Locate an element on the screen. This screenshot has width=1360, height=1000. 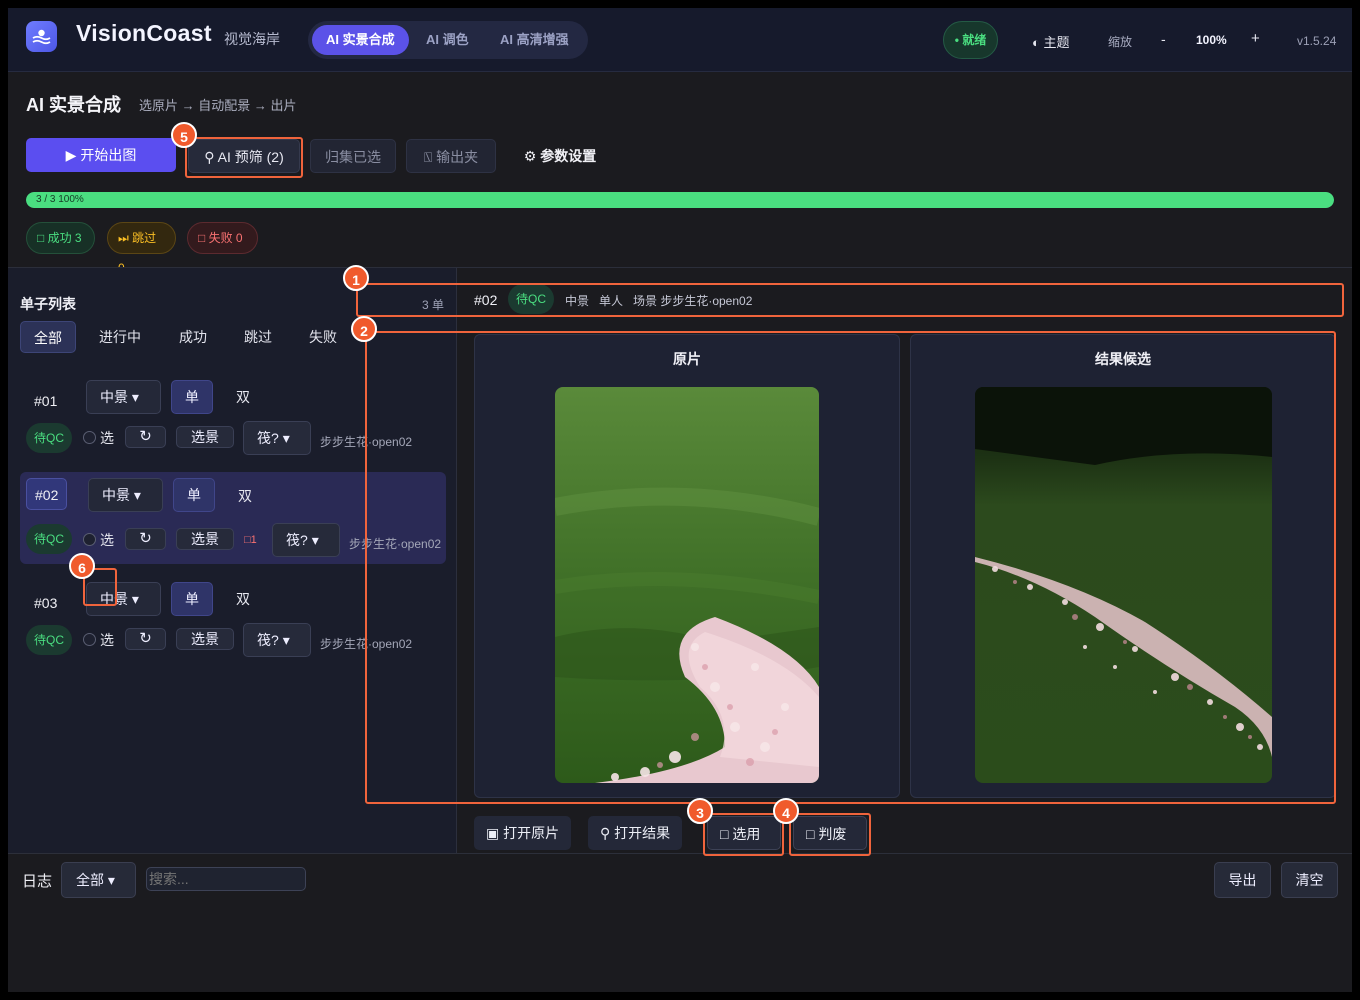
annotation-badge-3: 3 is located at coordinates (700, 811).